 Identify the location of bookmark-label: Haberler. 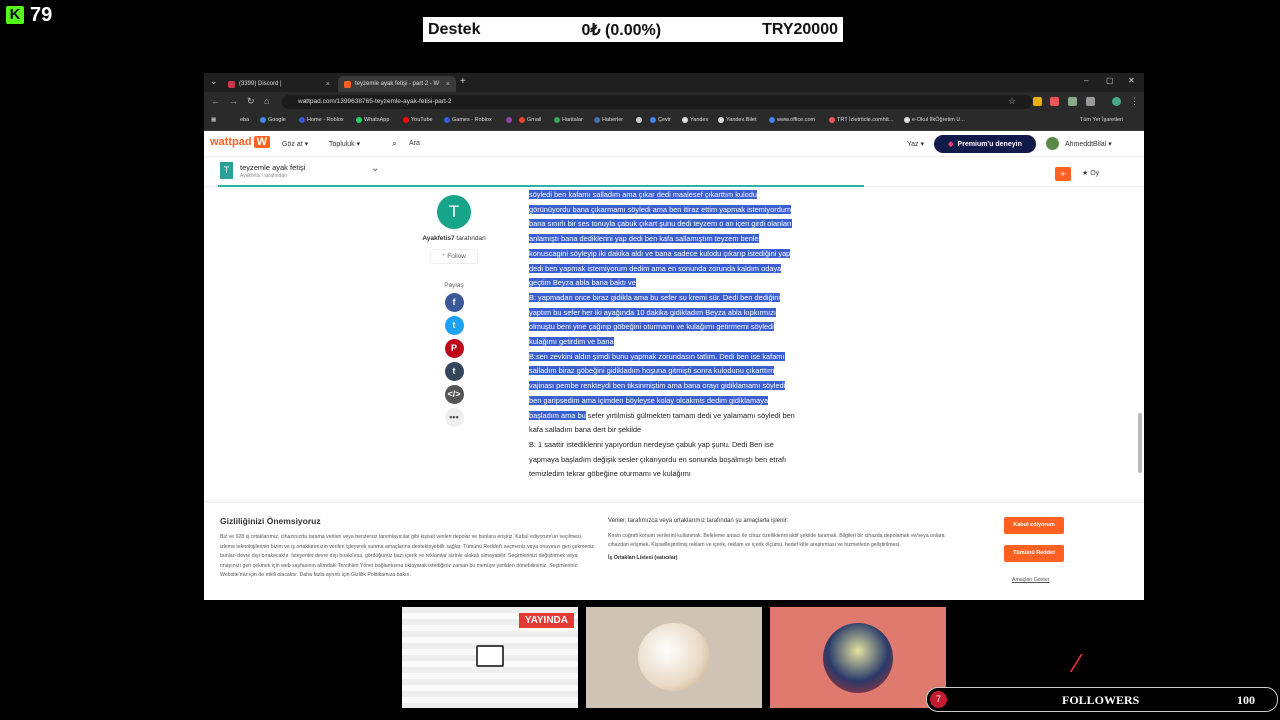
(613, 120).